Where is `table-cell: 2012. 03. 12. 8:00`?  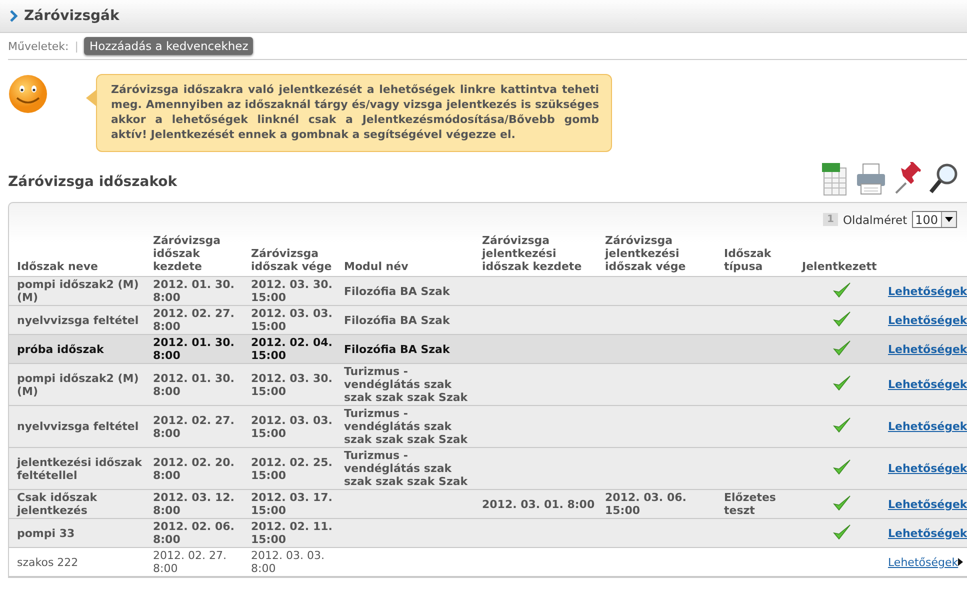 table-cell: 2012. 03. 12. 8:00 is located at coordinates (194, 504).